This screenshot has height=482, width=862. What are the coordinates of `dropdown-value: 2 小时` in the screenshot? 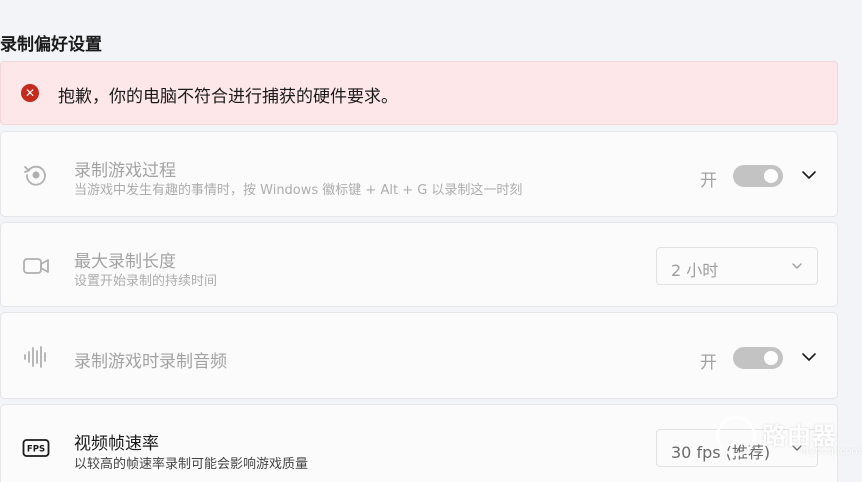 It's located at (695, 270).